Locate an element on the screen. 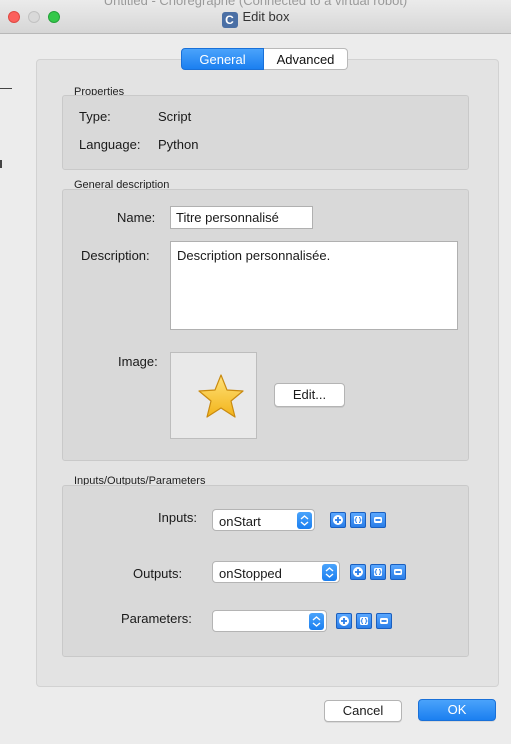  outputs-selected-value: onStopped is located at coordinates (250, 573).